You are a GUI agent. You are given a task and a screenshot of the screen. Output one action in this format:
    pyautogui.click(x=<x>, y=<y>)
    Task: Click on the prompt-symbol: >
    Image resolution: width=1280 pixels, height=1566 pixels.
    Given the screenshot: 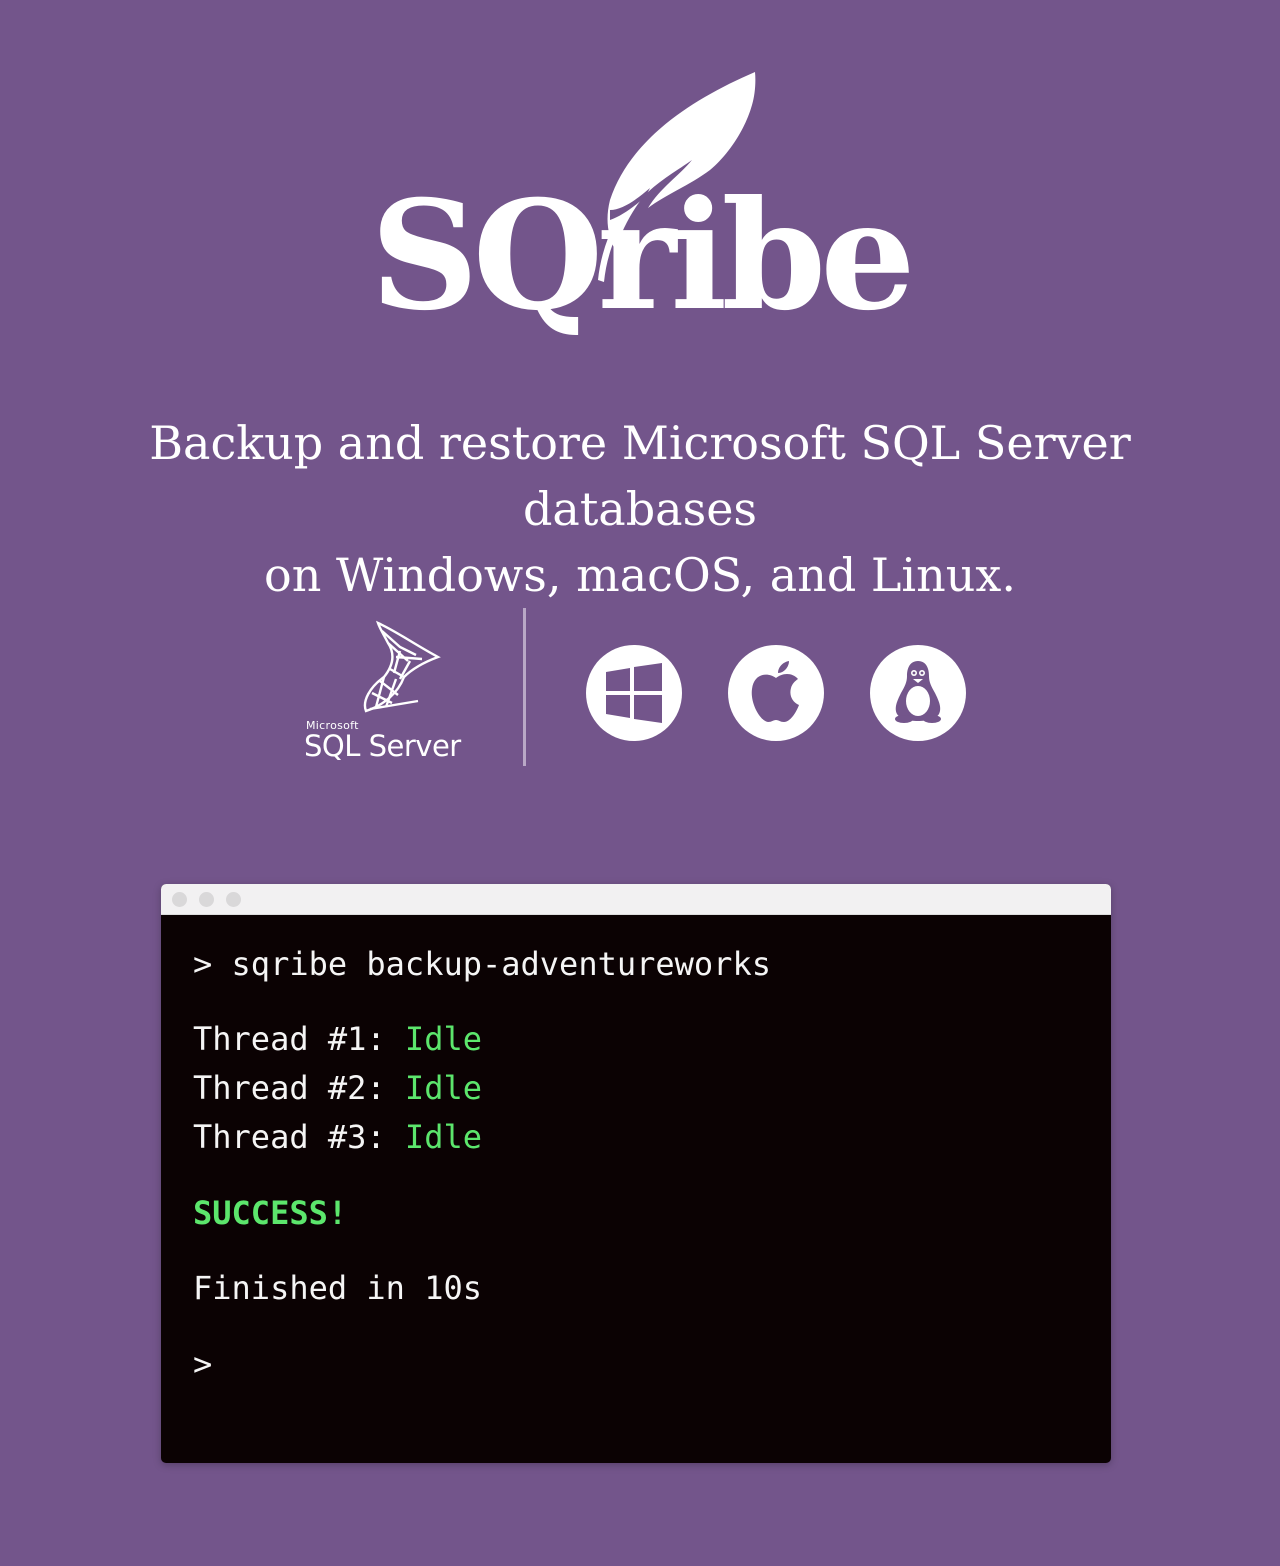 What is the action you would take?
    pyautogui.click(x=203, y=964)
    